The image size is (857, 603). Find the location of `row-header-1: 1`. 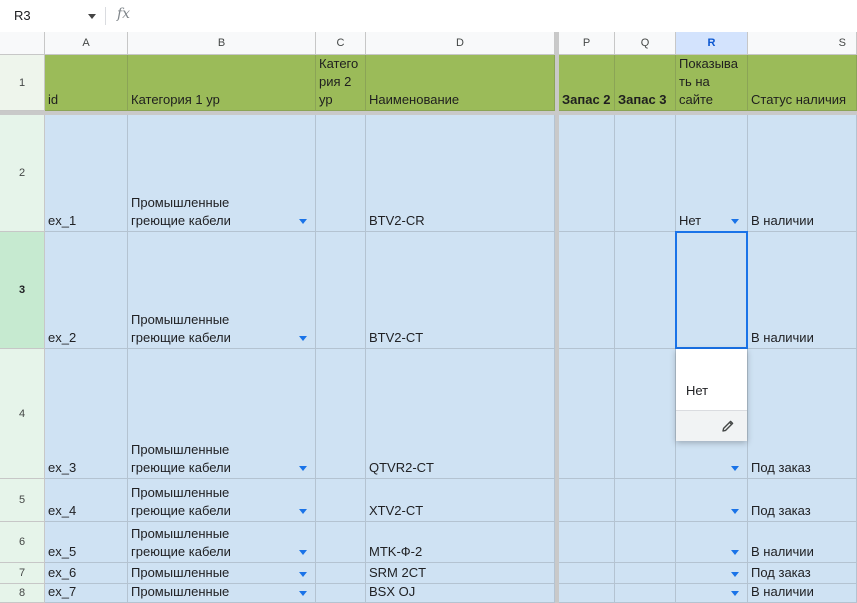

row-header-1: 1 is located at coordinates (22, 83).